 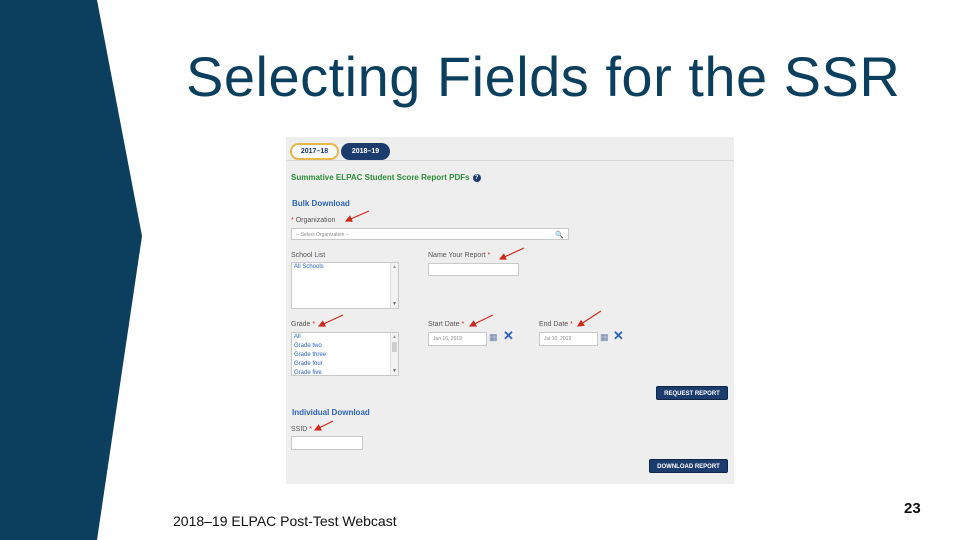 I want to click on grade-label: Grade *, so click(x=303, y=324).